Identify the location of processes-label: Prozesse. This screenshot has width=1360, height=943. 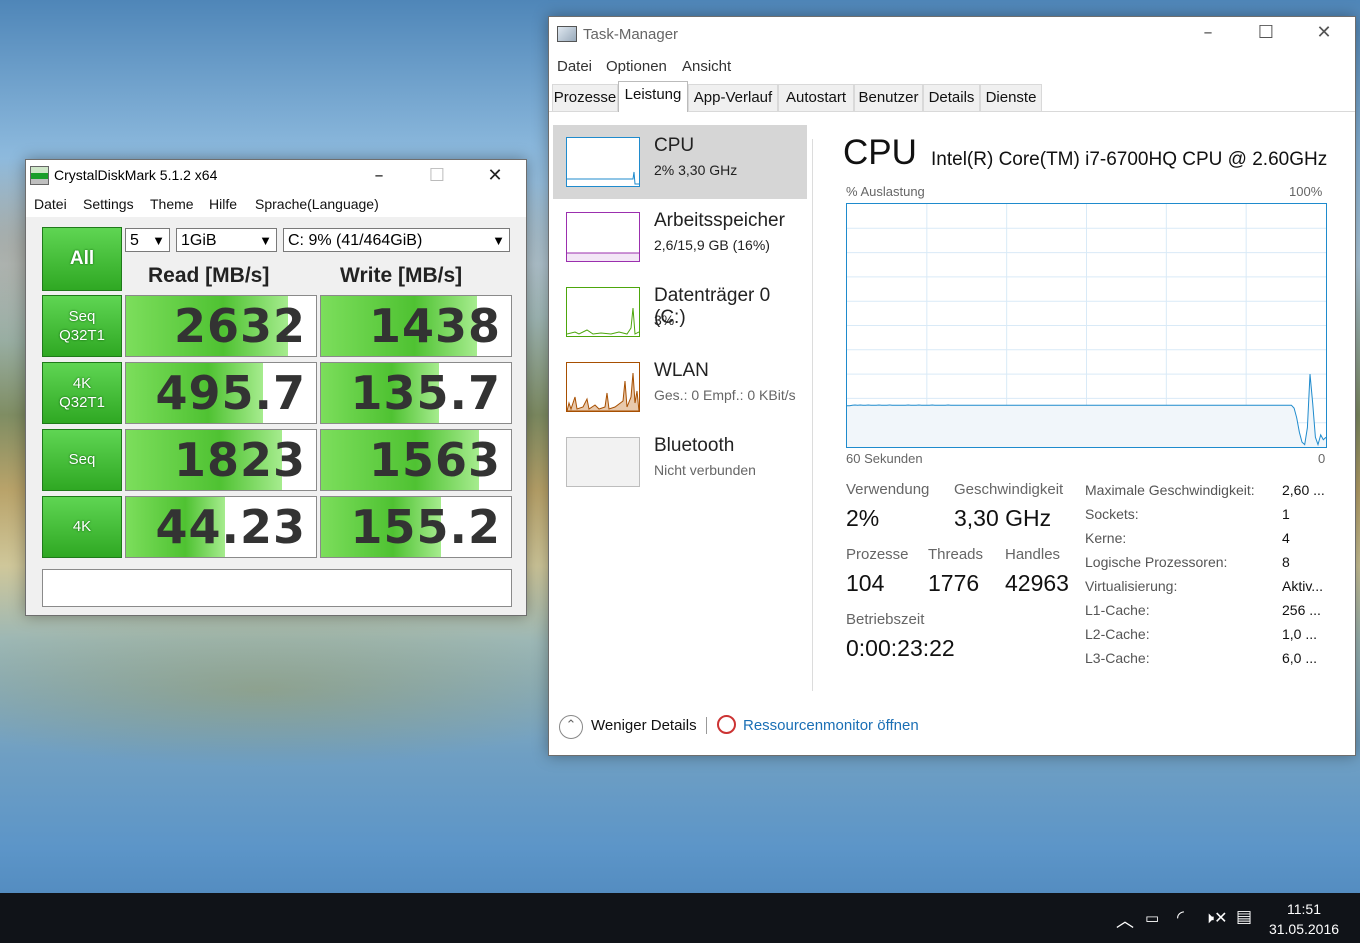
(877, 554).